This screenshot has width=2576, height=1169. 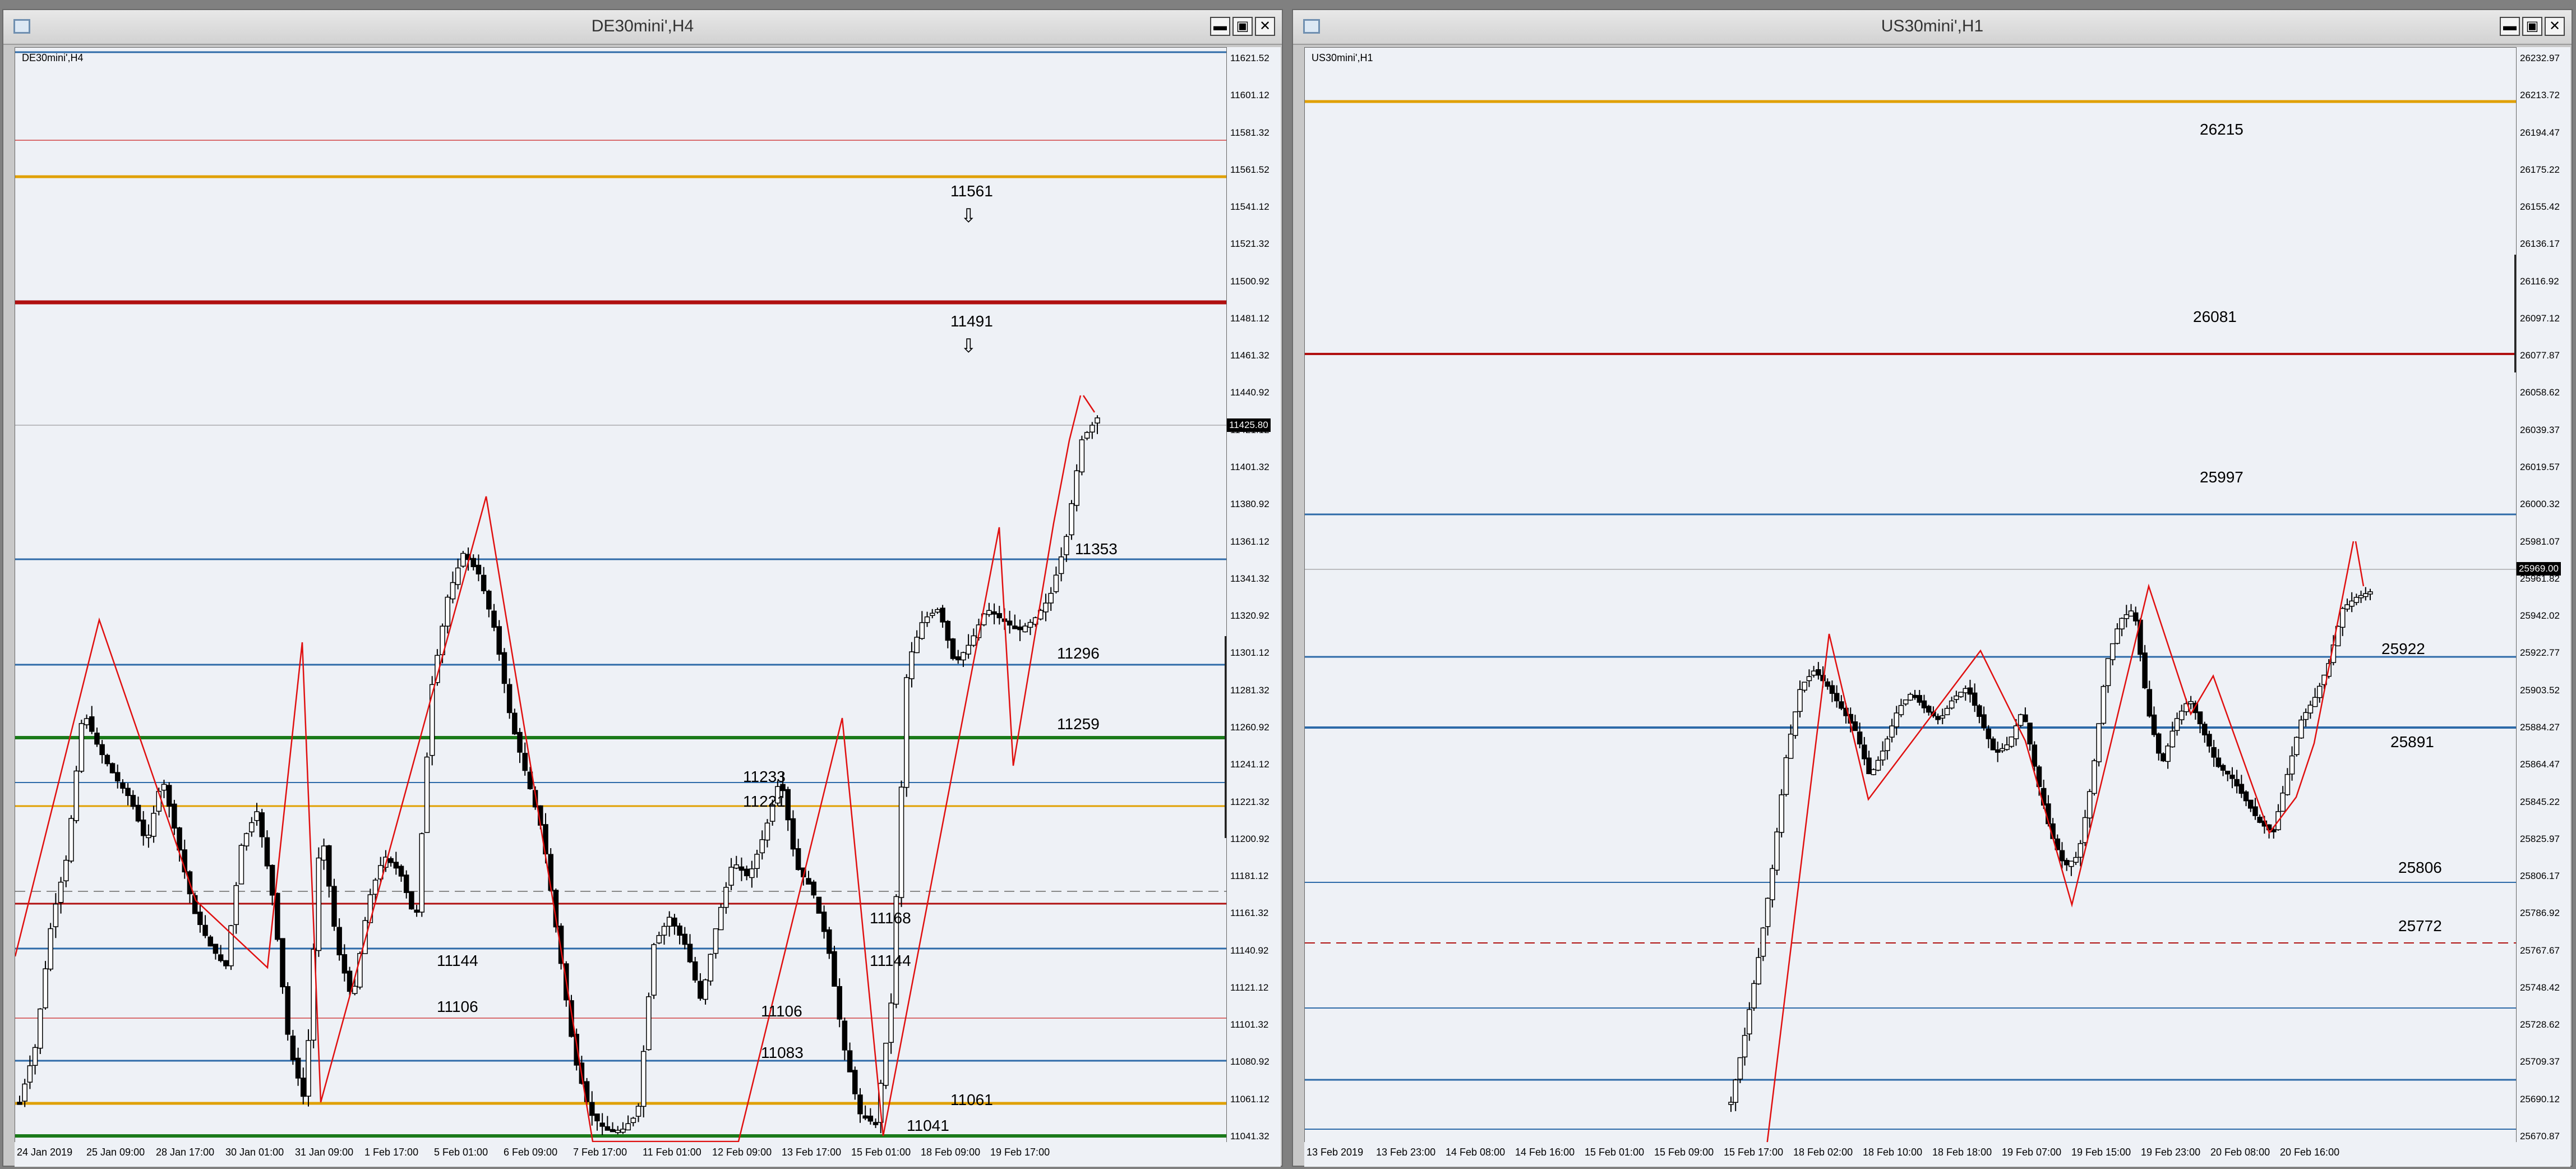 I want to click on window-titlebar: DE30mini',H4 ▬ ▣ ✕, so click(x=642, y=27).